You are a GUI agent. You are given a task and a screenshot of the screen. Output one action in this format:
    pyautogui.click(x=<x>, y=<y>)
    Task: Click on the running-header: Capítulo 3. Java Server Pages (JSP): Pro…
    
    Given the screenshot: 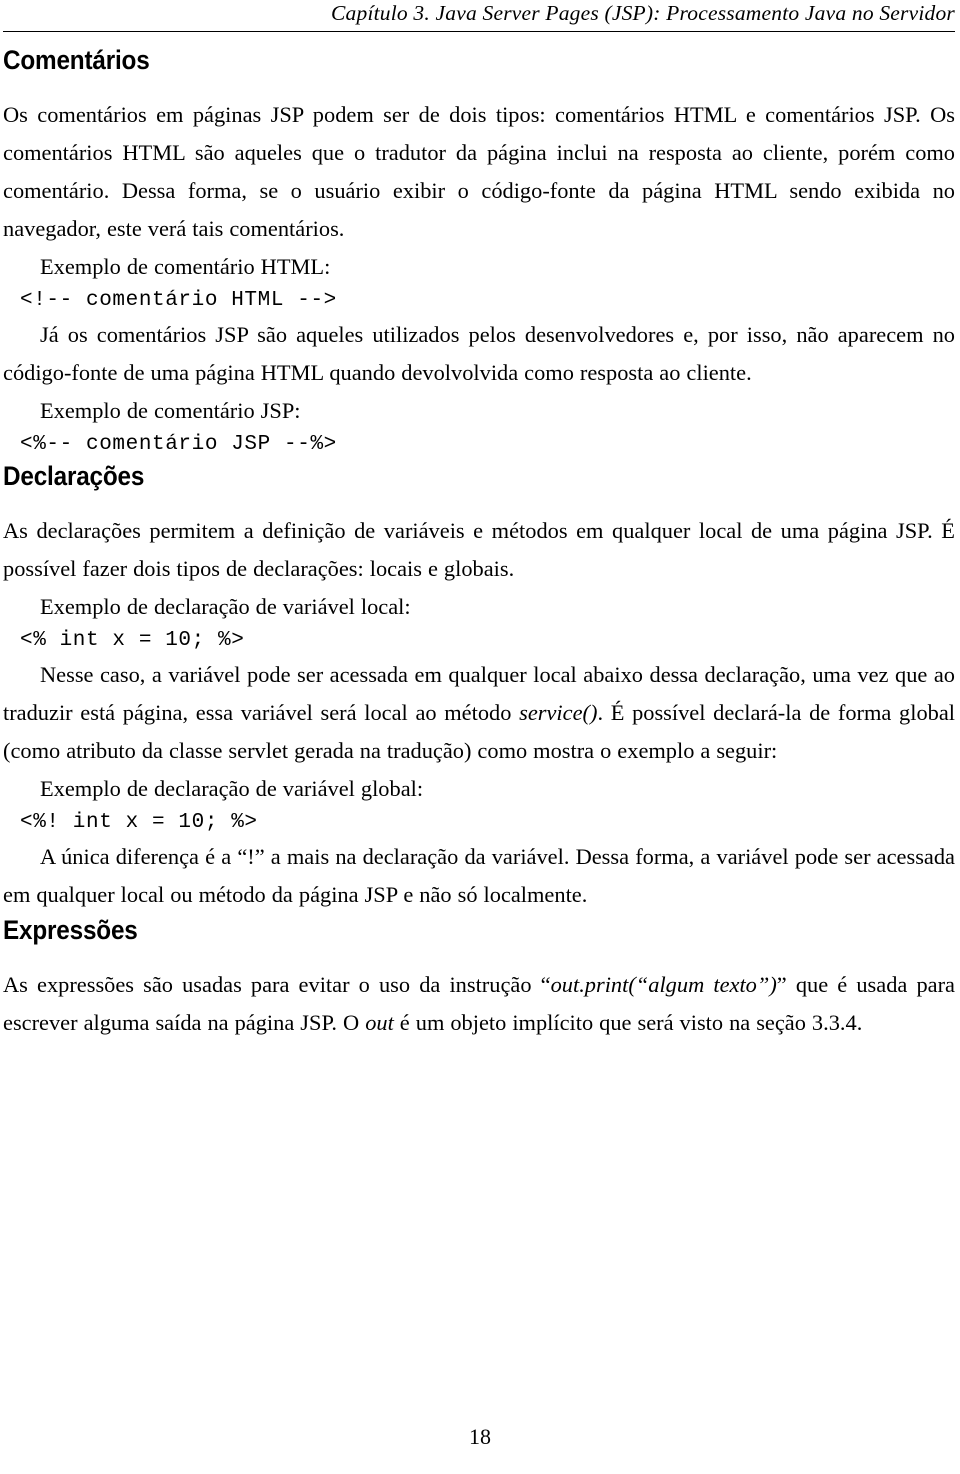 What is the action you would take?
    pyautogui.click(x=643, y=13)
    